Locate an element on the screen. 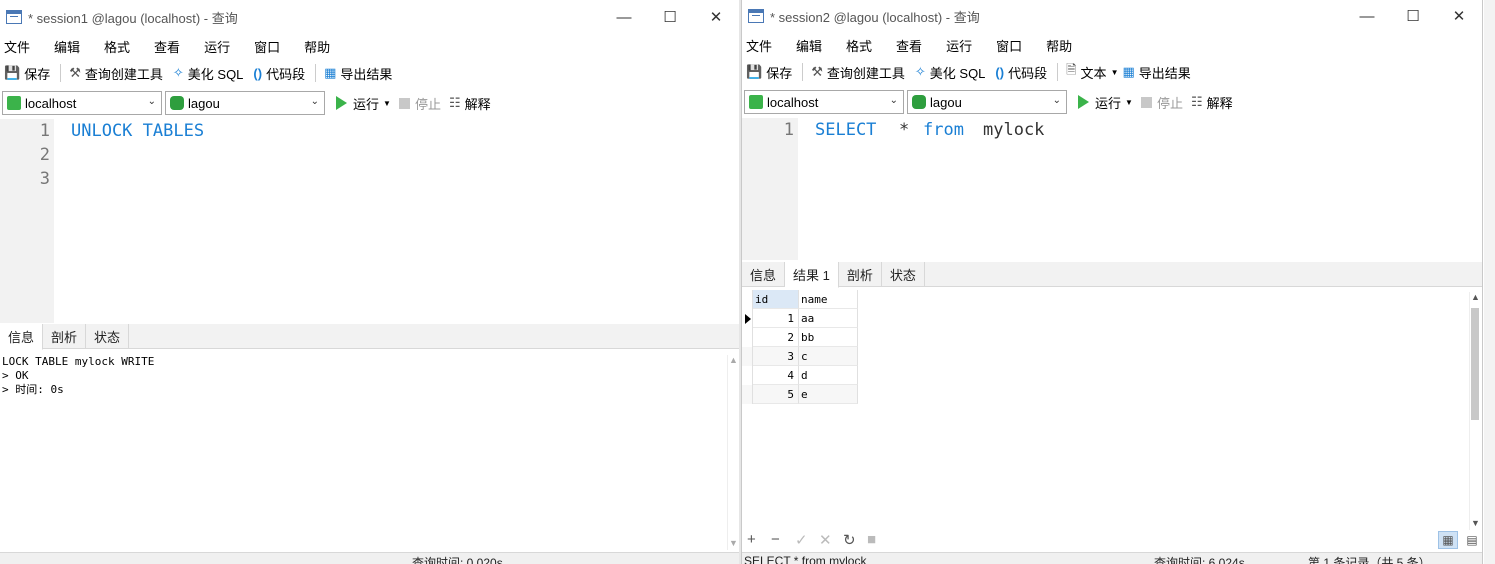 The width and height of the screenshot is (1495, 564). discard-changes-button: ✕ is located at coordinates (825, 540).